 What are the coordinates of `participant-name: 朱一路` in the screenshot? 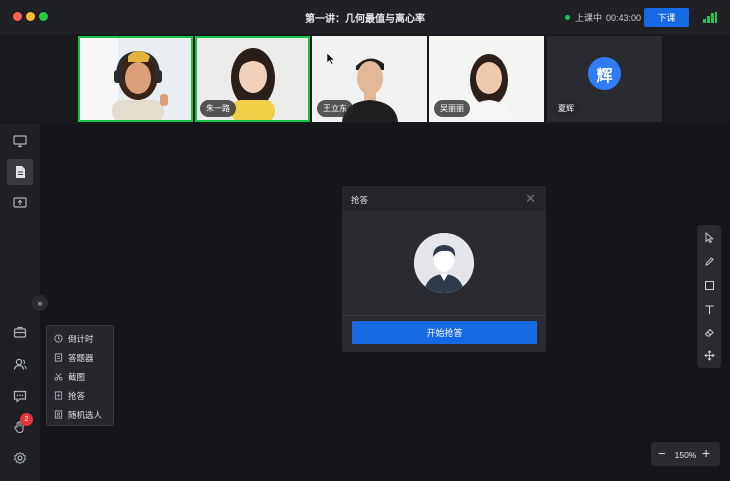 It's located at (218, 108).